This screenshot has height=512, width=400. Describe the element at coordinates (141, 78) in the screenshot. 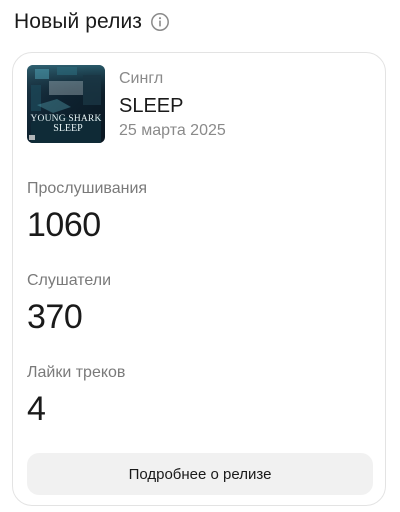

I see `release-type: Сингл` at that location.